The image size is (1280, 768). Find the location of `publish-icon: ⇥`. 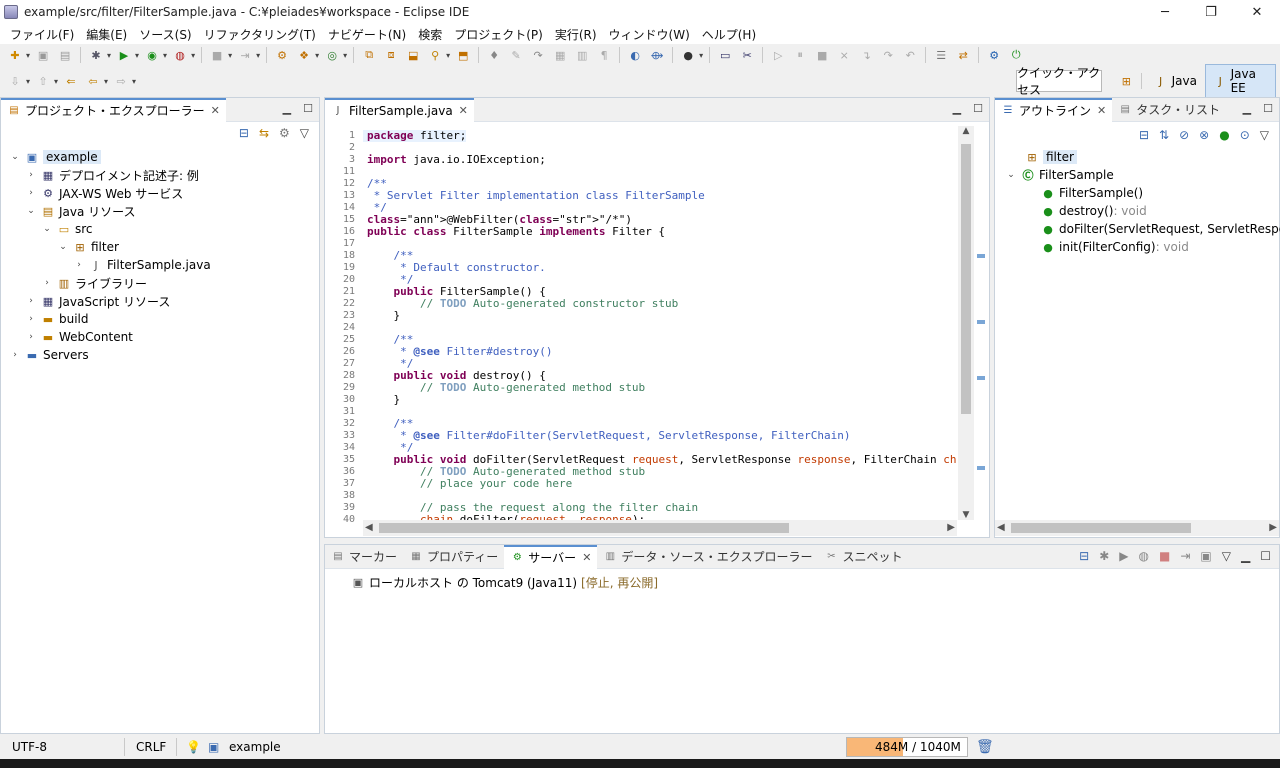

publish-icon: ⇥ is located at coordinates (245, 55).